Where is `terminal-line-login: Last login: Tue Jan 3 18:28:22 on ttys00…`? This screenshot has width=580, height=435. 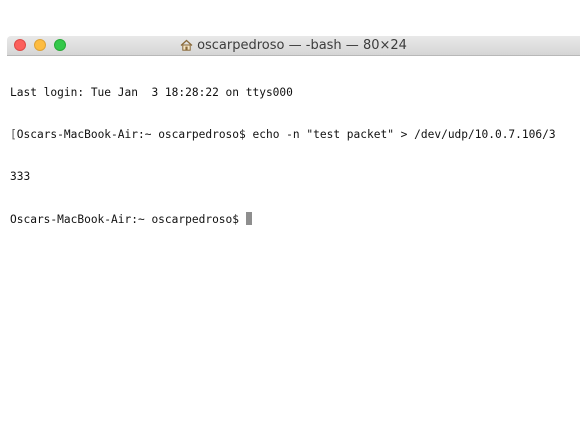
terminal-line-login: Last login: Tue Jan 3 18:28:22 on ttys00… is located at coordinates (151, 92).